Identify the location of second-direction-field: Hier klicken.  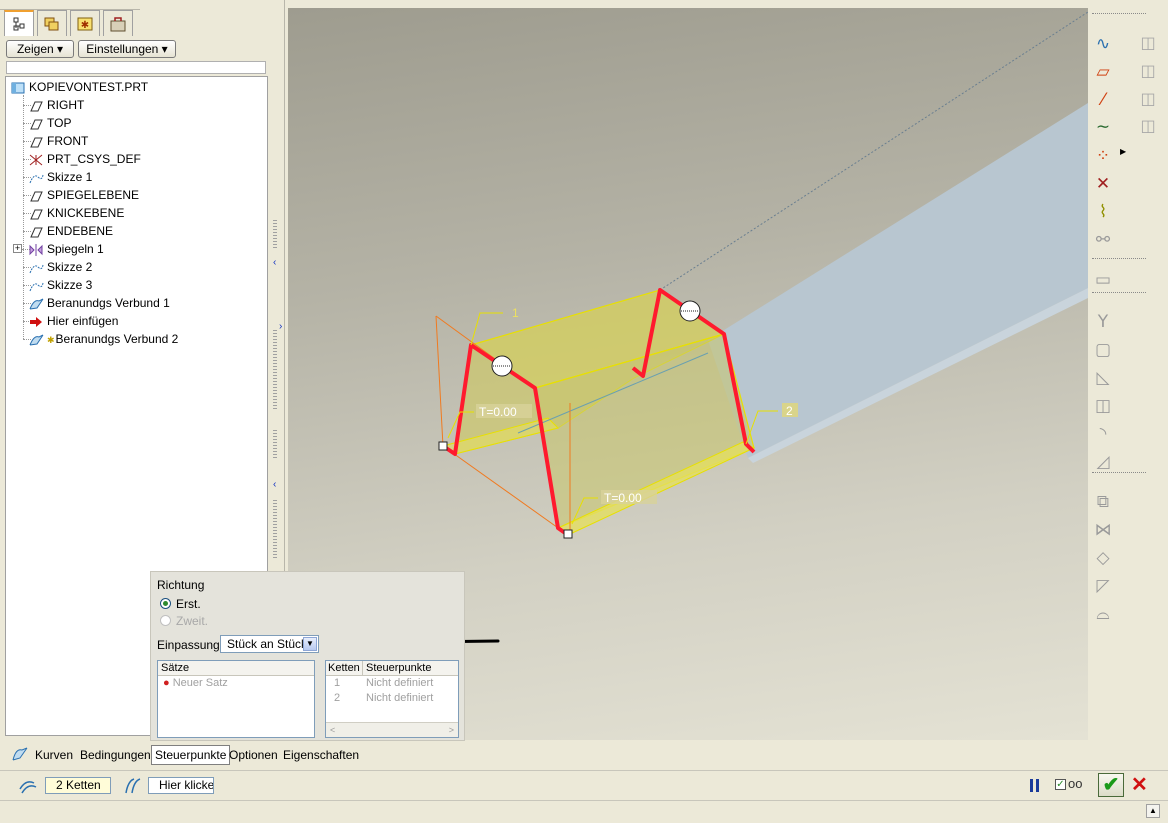
(181, 785).